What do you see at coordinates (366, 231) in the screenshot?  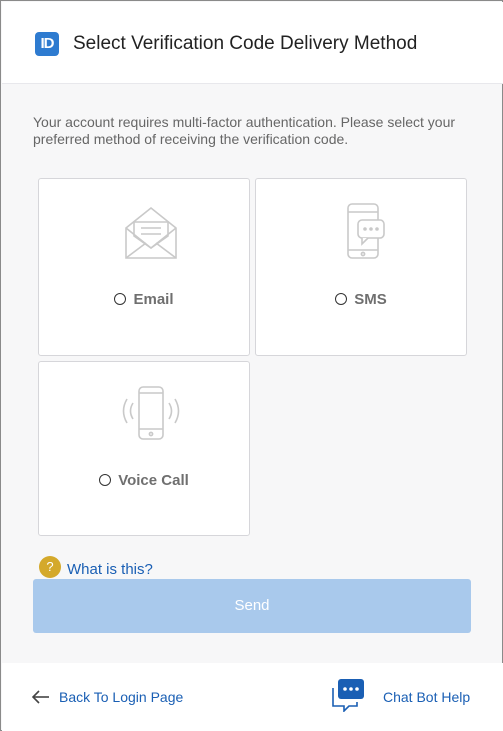 I see `phone-message-icon` at bounding box center [366, 231].